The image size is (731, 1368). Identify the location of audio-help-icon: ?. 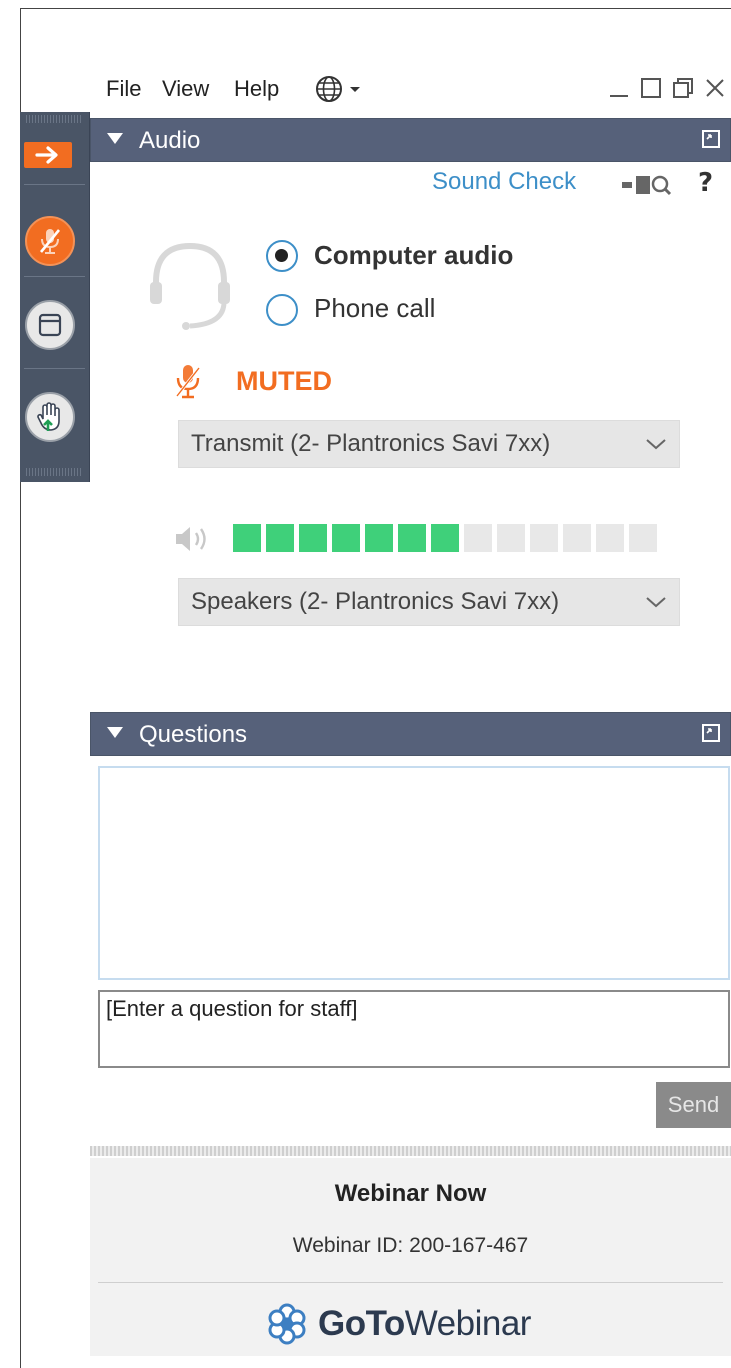
(705, 183).